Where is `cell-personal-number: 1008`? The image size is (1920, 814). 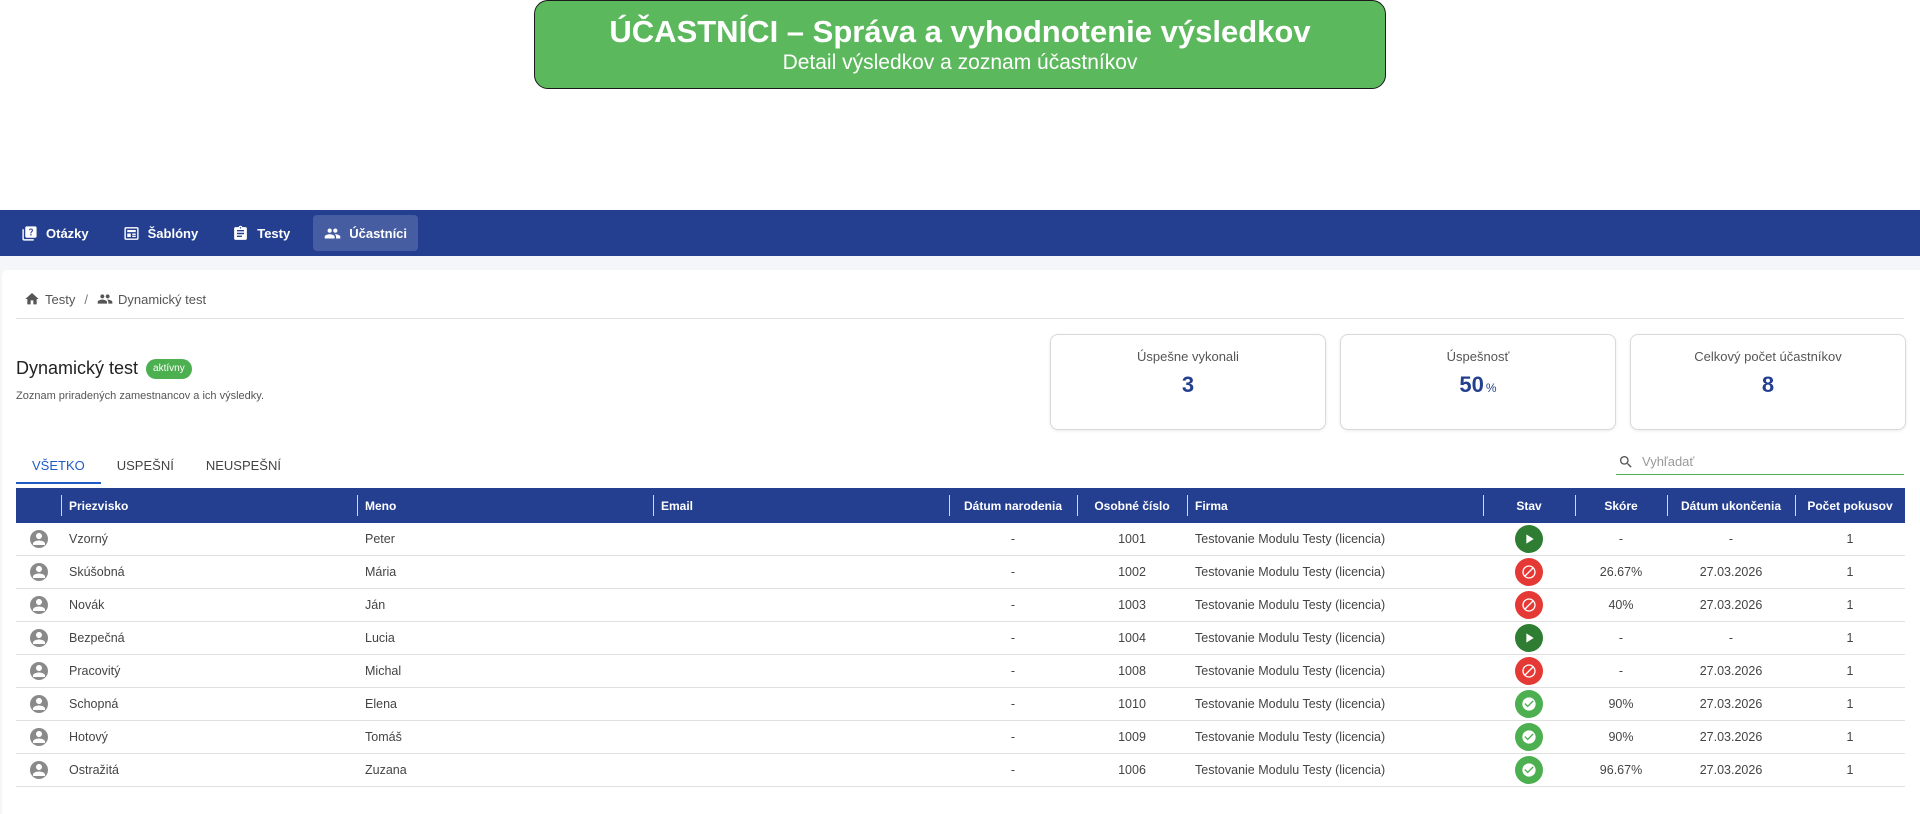
cell-personal-number: 1008 is located at coordinates (1132, 671).